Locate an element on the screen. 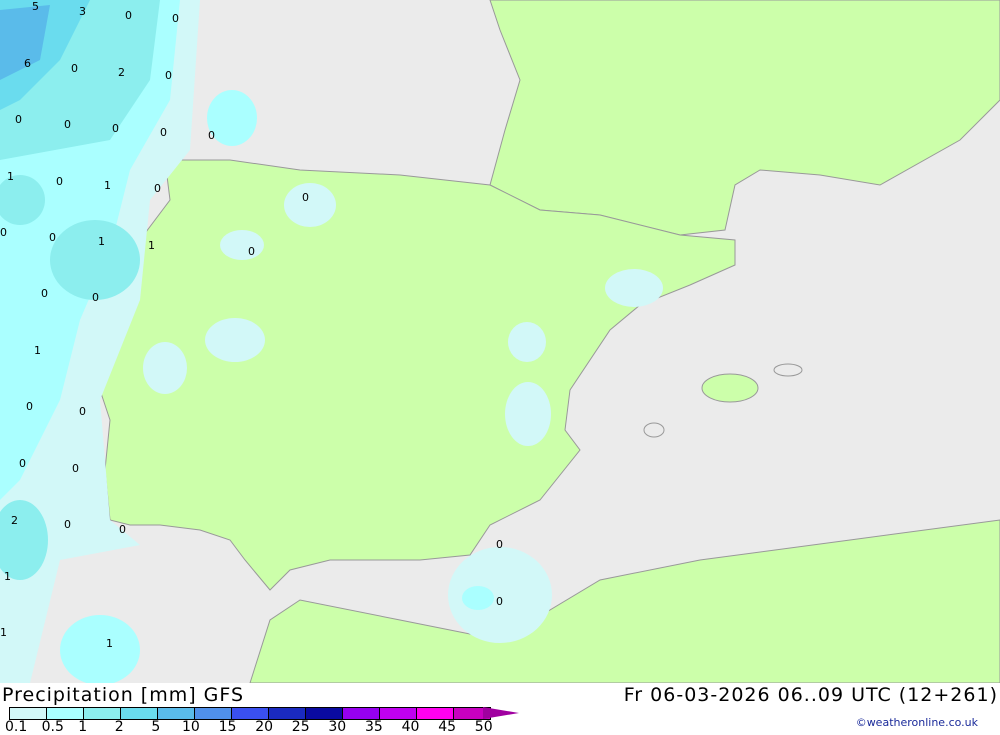 Image resolution: width=1000 pixels, height=735 pixels. map-title: Precipitation [mm] GFS is located at coordinates (123, 695).